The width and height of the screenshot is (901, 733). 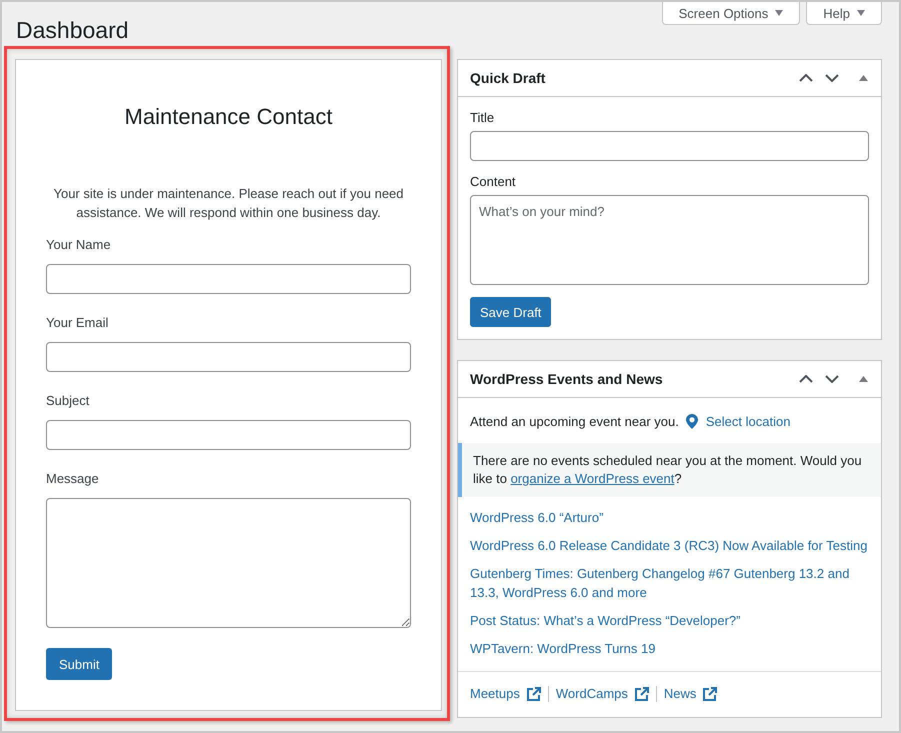 I want to click on dropdown-button: Help, so click(x=844, y=13).